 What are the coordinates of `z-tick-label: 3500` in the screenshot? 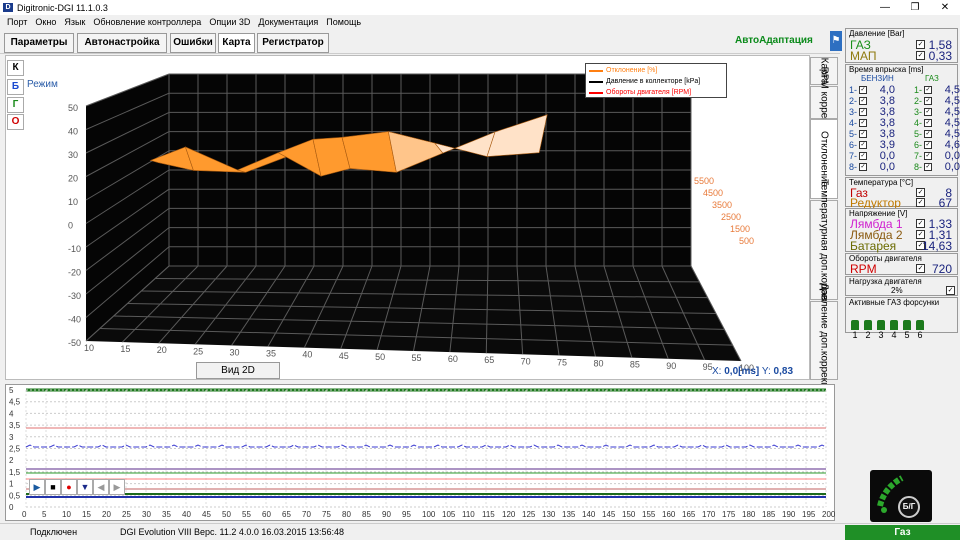 It's located at (722, 205).